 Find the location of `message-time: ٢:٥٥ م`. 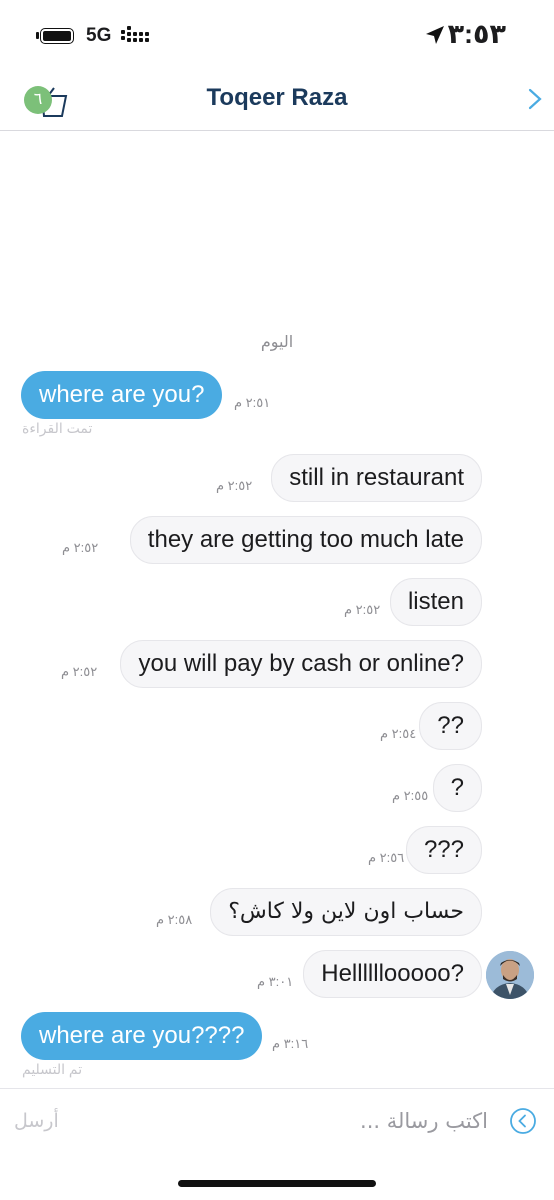

message-time: ٢:٥٥ م is located at coordinates (410, 795).